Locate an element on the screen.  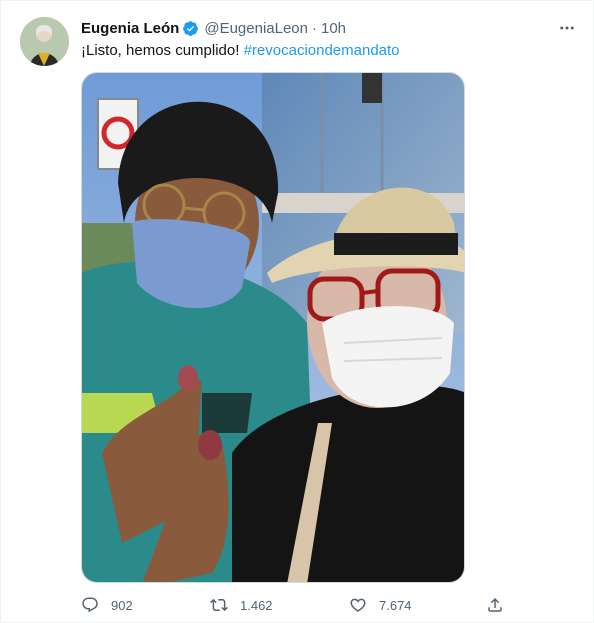
retweet-button: 1.462 is located at coordinates (241, 605).